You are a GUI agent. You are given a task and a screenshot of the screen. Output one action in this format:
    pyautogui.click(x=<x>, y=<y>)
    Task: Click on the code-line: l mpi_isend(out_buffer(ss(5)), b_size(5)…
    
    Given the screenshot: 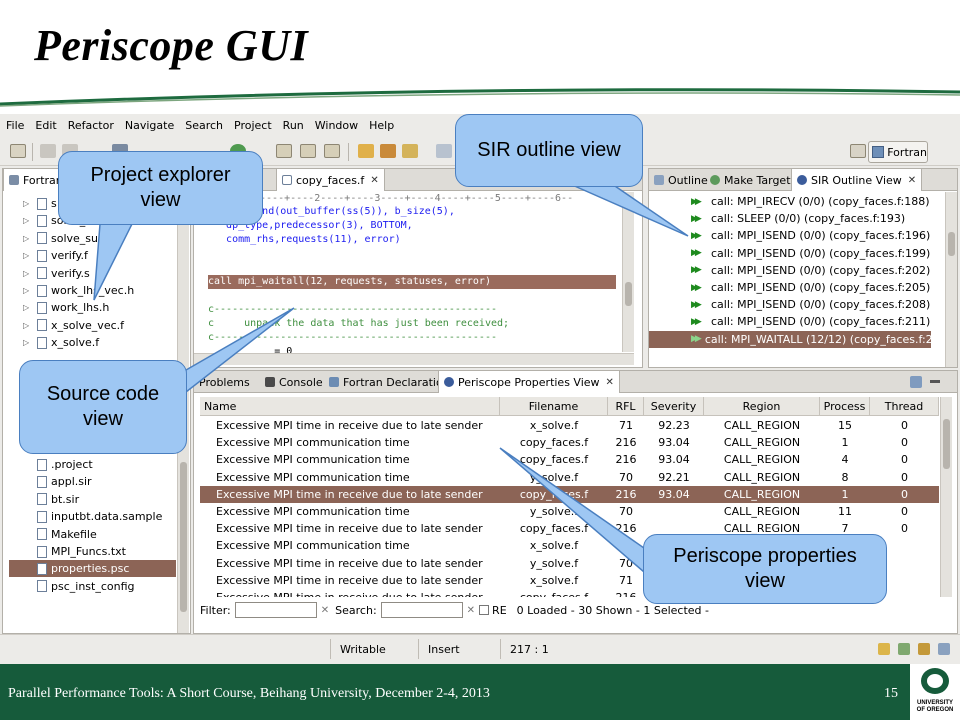 What is the action you would take?
    pyautogui.click(x=412, y=212)
    